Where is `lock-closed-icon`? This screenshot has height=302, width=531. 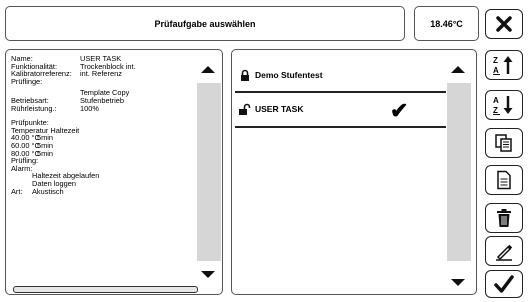 lock-closed-icon is located at coordinates (245, 75).